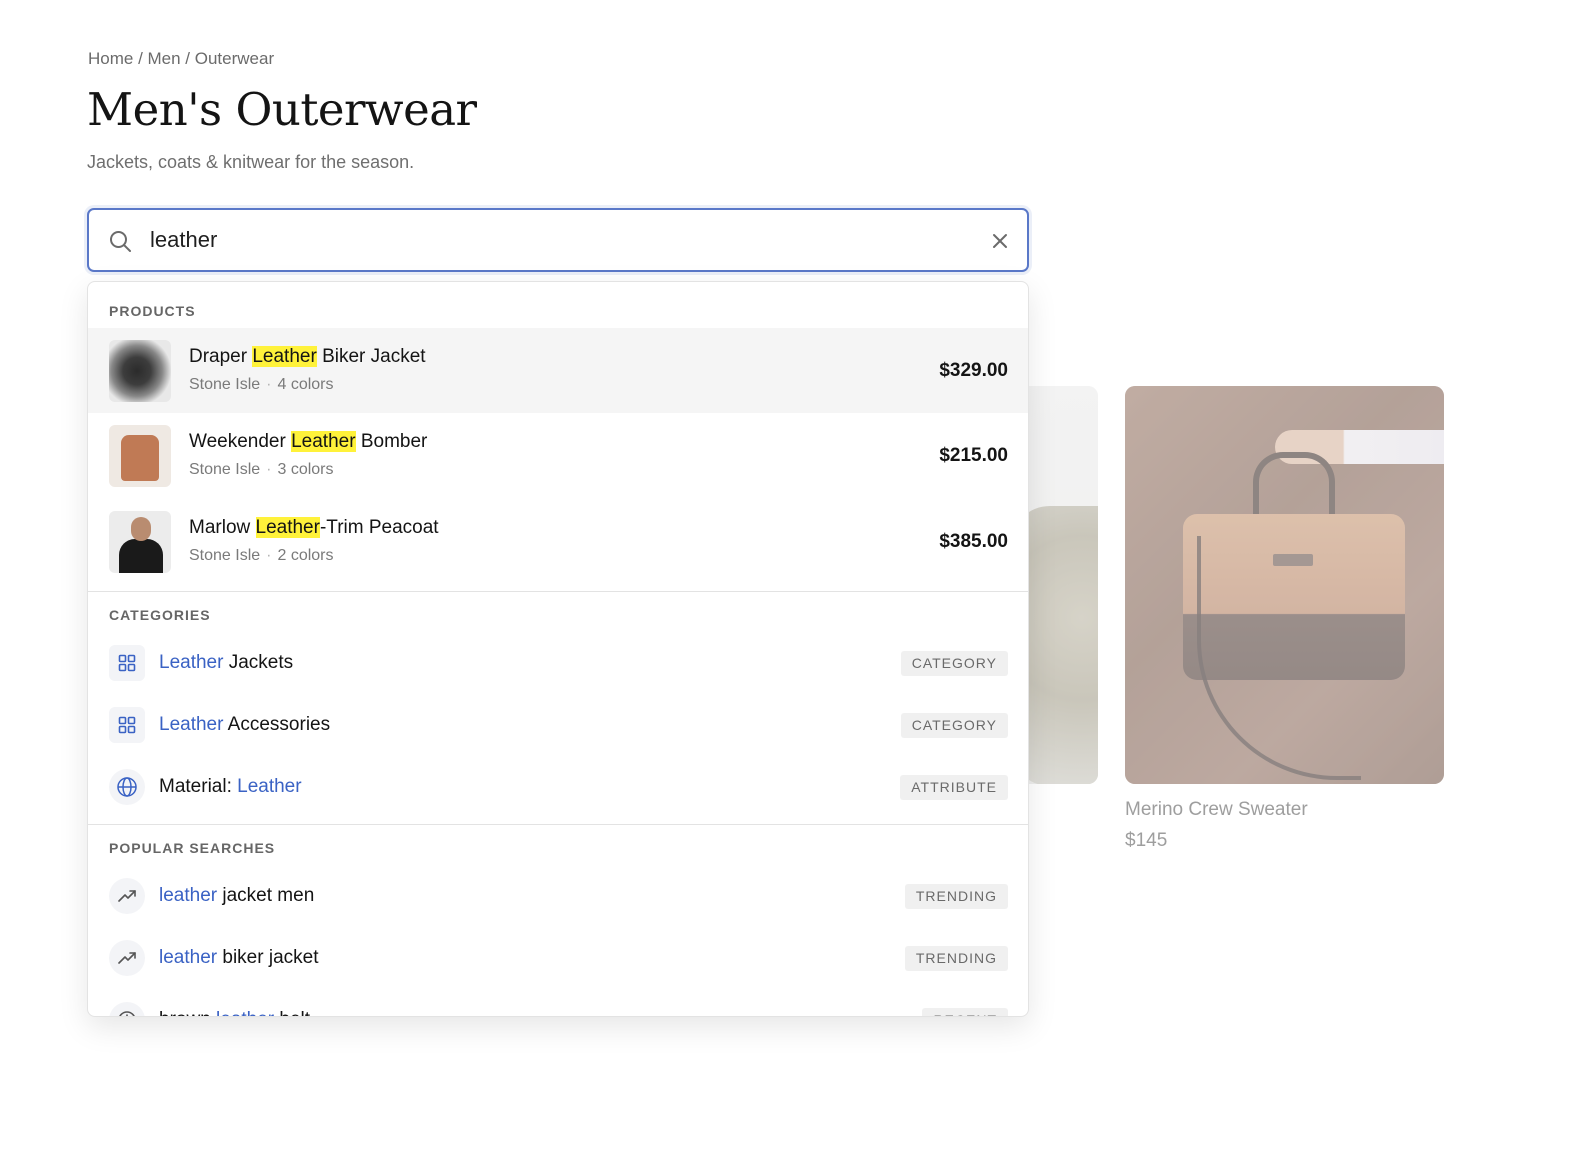 The width and height of the screenshot is (1594, 1161). I want to click on product-price: $385.00, so click(973, 541).